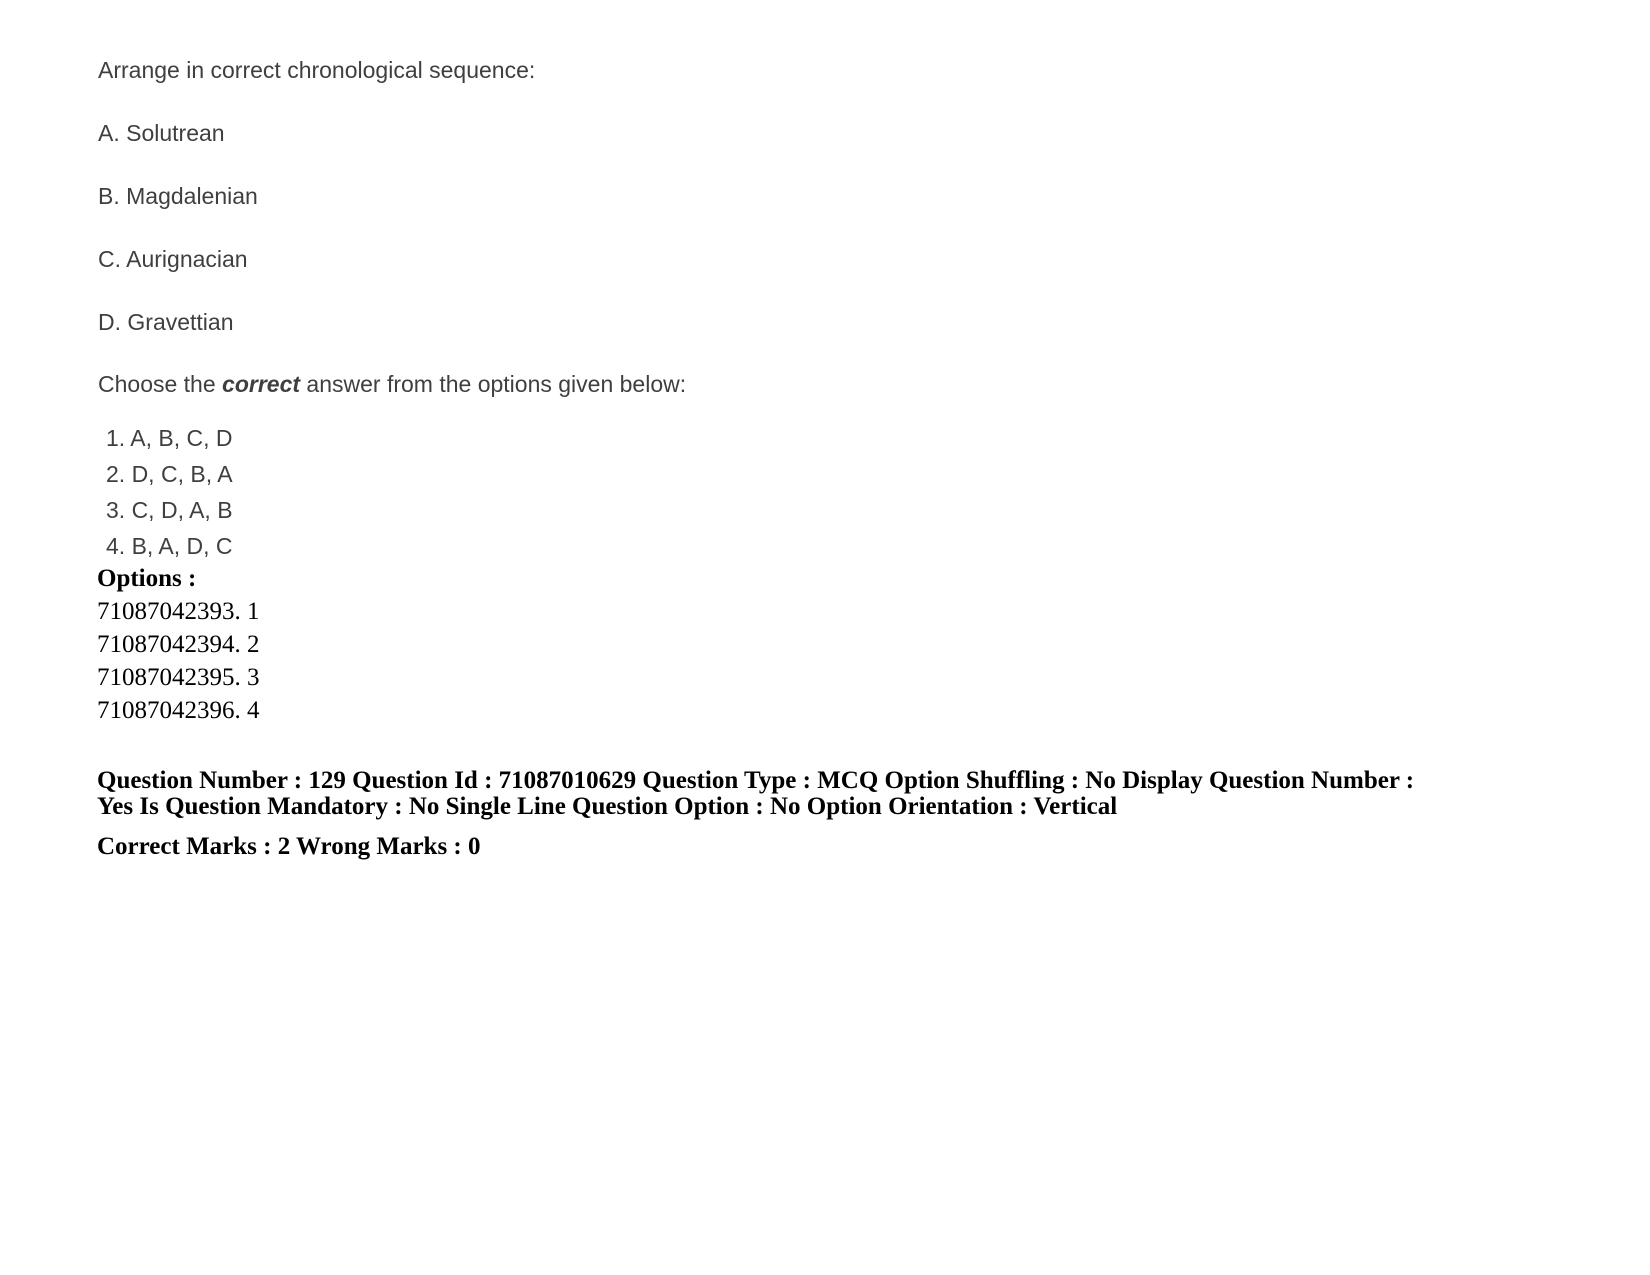 This screenshot has width=1650, height=1275. Describe the element at coordinates (147, 578) in the screenshot. I see `options-block-title: Options :` at that location.